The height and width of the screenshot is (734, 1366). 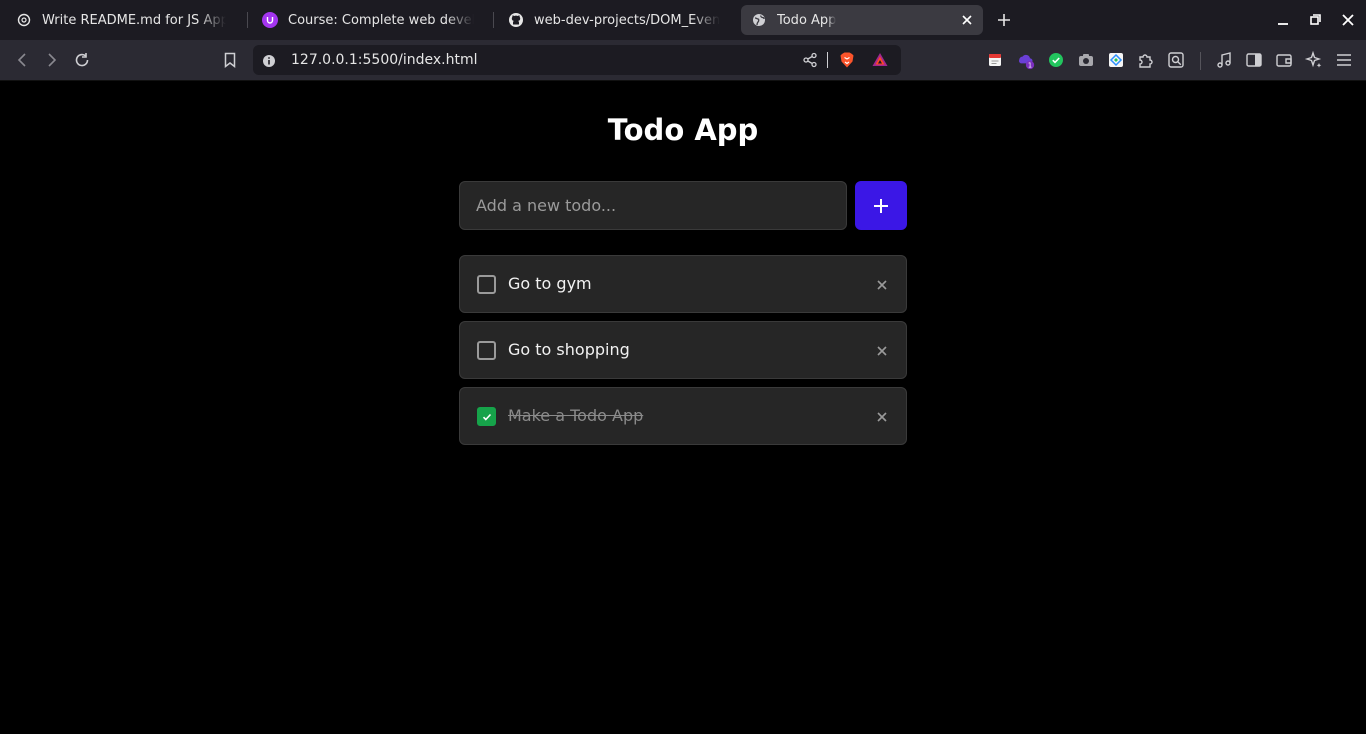 I want to click on window-close-icon, so click(x=1348, y=20).